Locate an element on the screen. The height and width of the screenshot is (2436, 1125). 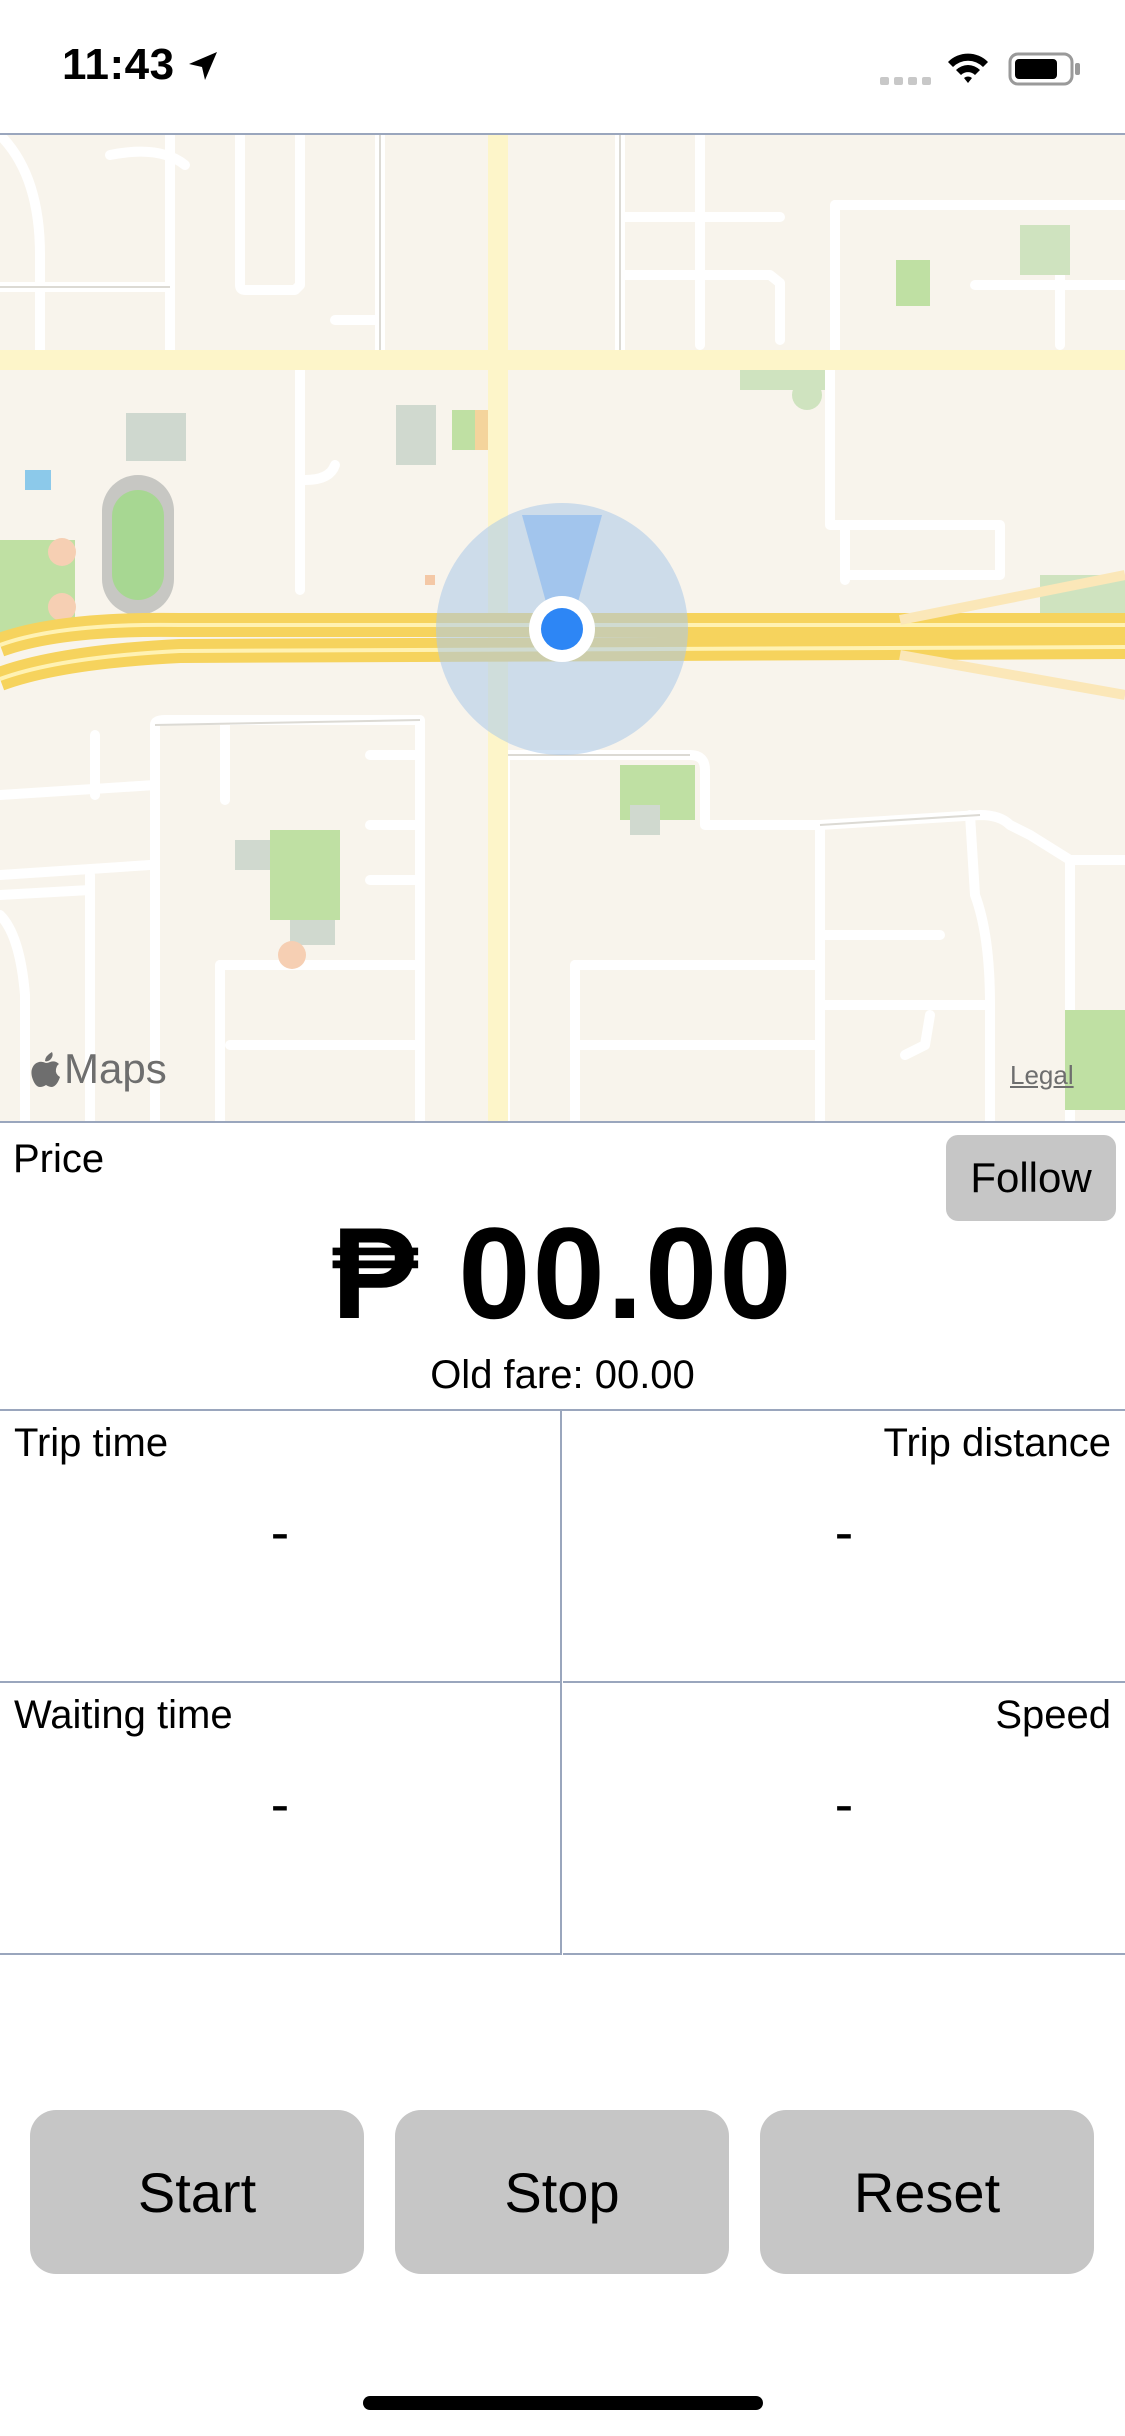
wifi-icon is located at coordinates (968, 68).